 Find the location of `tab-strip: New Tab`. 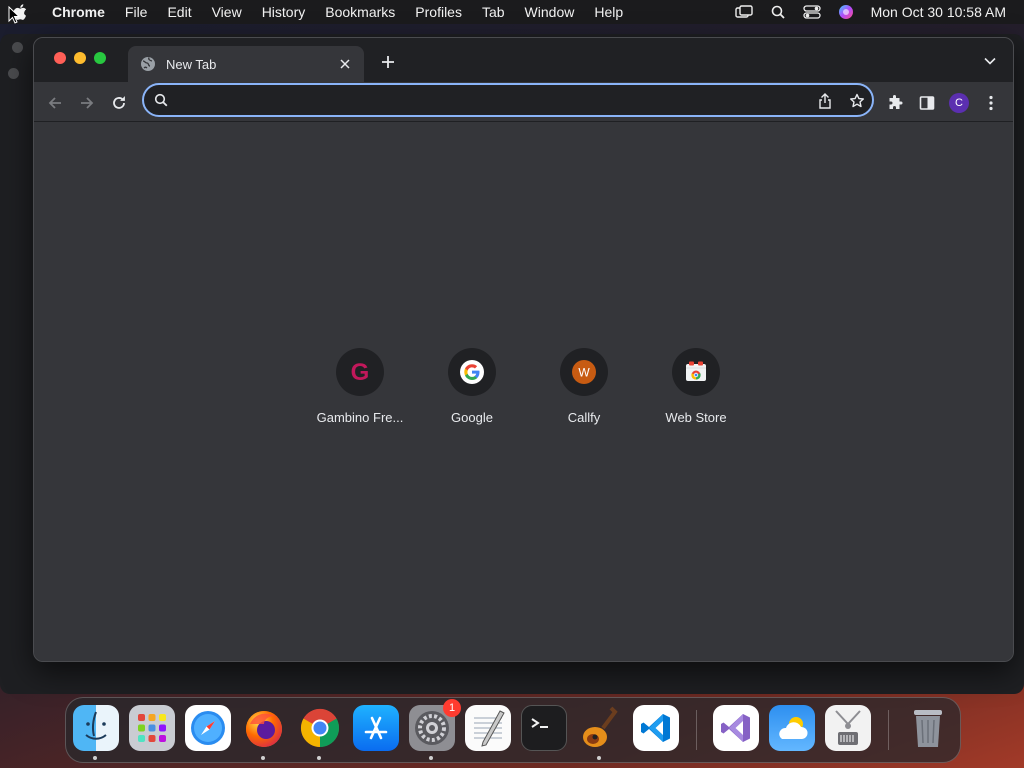

tab-strip: New Tab is located at coordinates (523, 60).